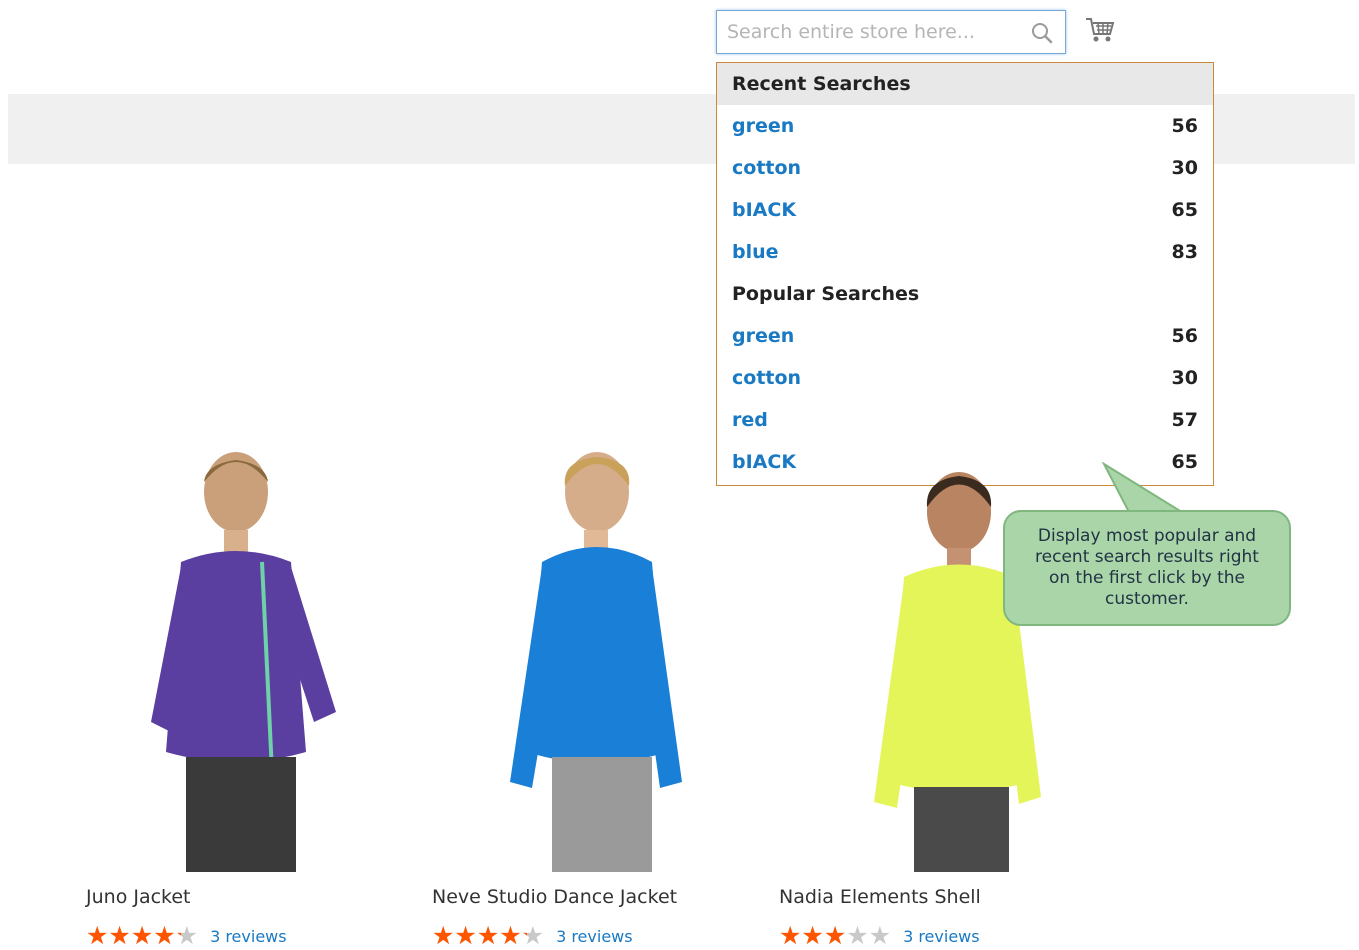 The height and width of the screenshot is (950, 1359). Describe the element at coordinates (1145, 488) in the screenshot. I see `callout-pointer` at that location.